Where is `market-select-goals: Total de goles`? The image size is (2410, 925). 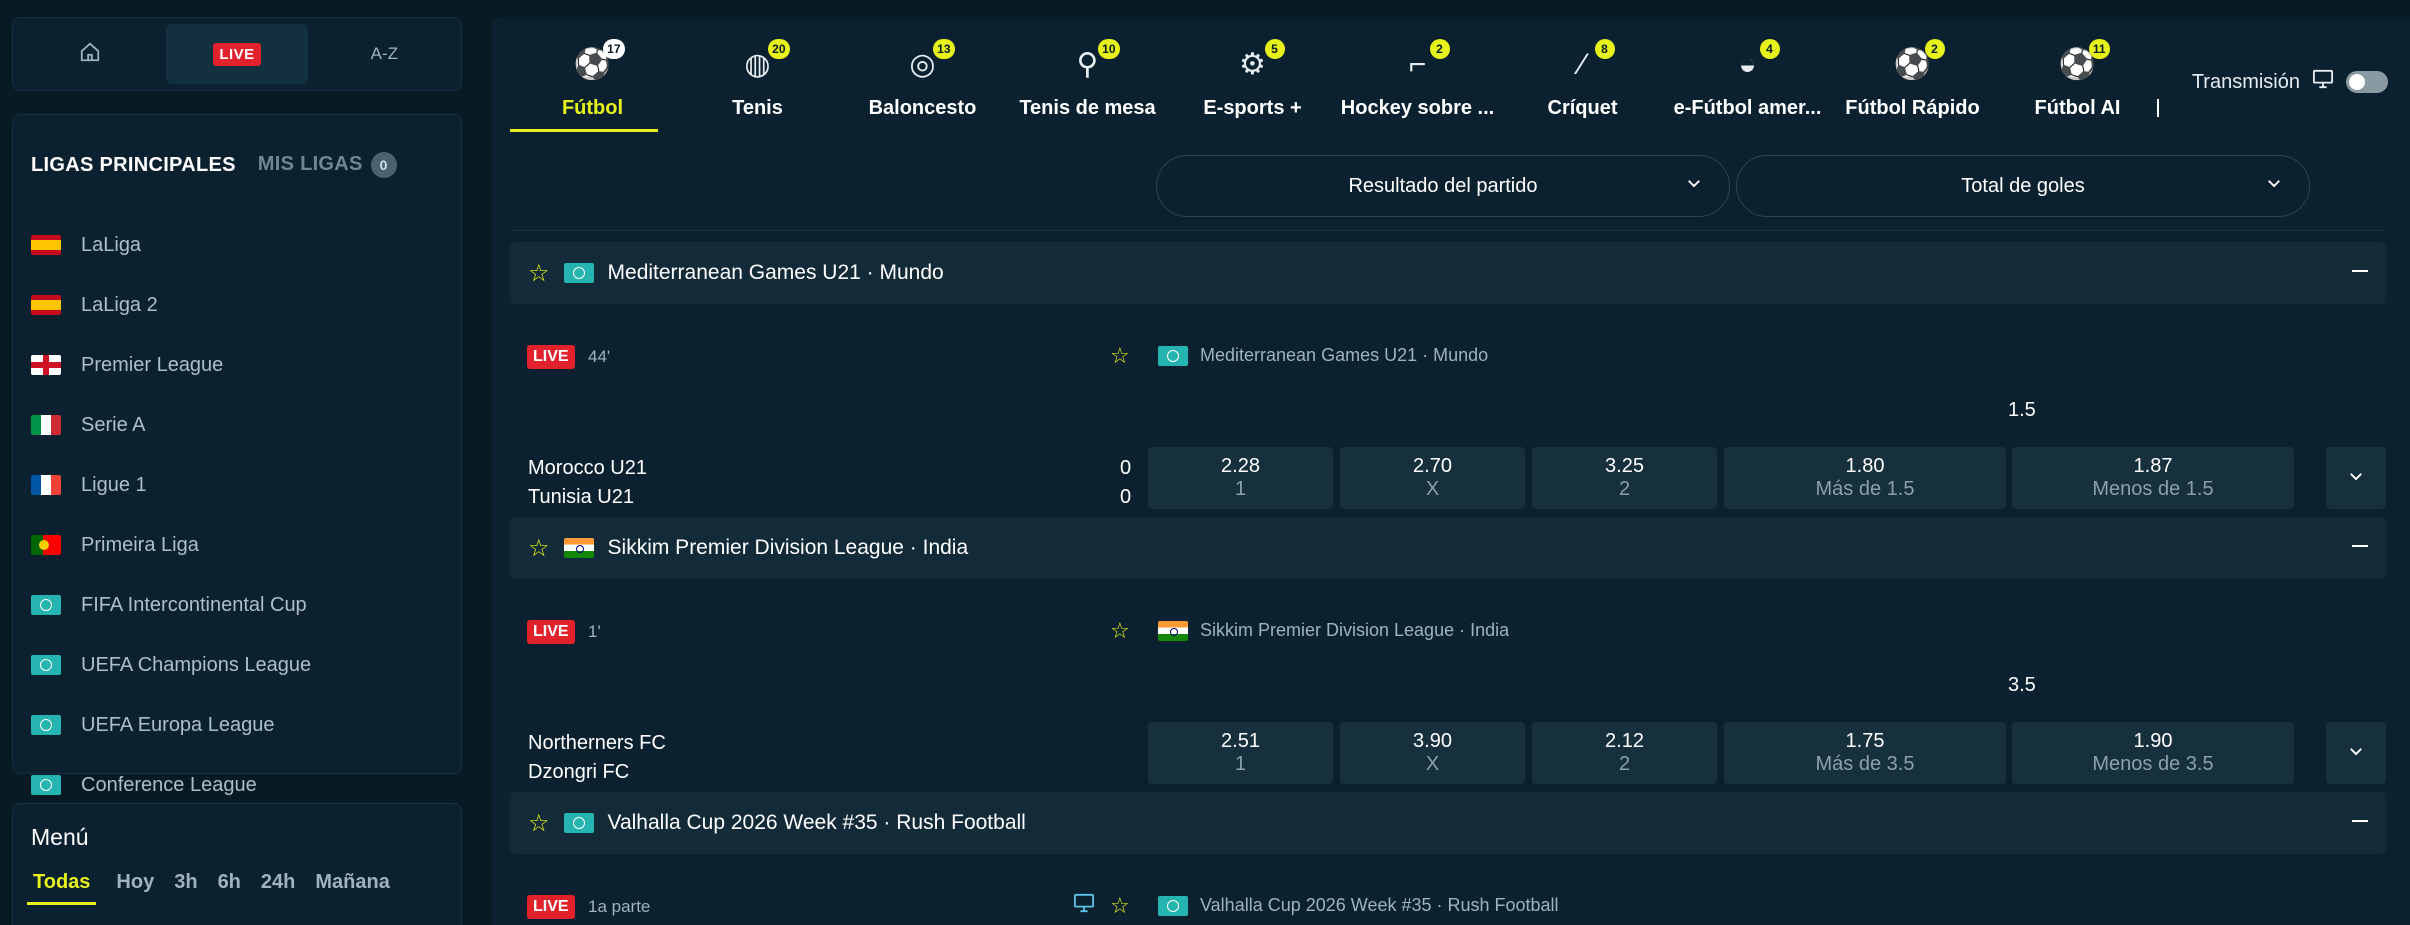 market-select-goals: Total de goles is located at coordinates (2023, 186).